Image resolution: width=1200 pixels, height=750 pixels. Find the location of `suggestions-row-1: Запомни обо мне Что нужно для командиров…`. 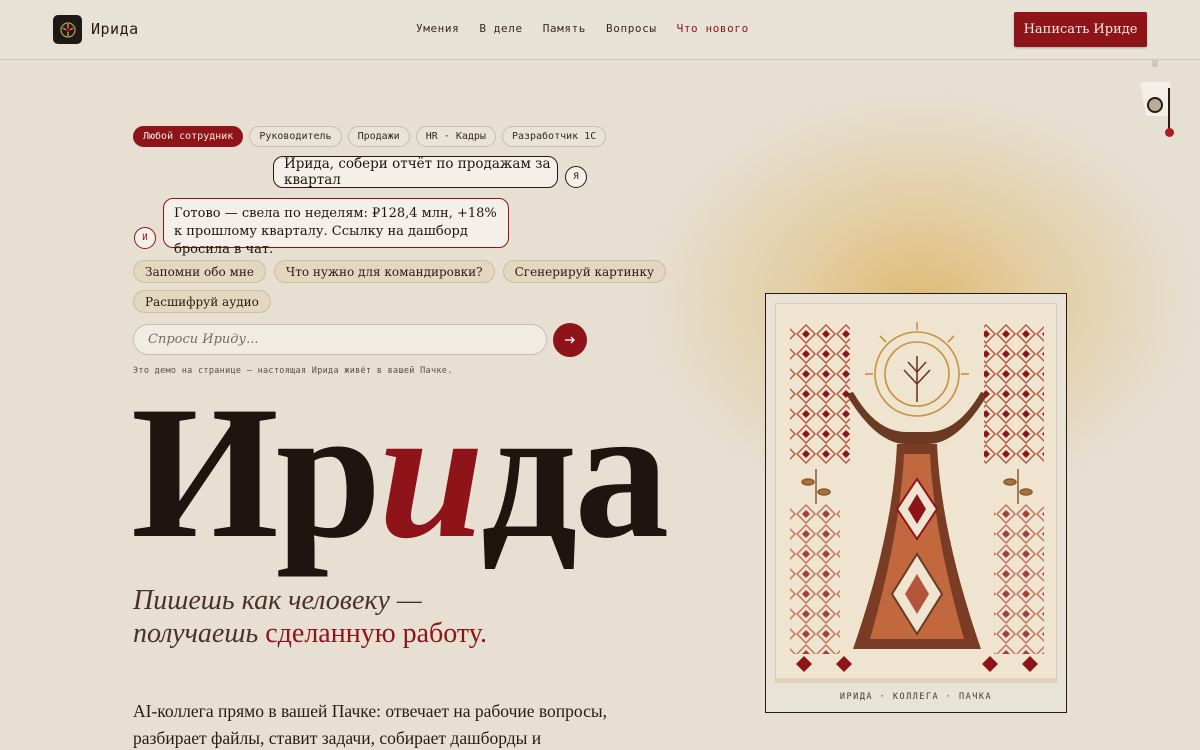

suggestions-row-1: Запомни обо мне Что нужно для командиров… is located at coordinates (400, 271).